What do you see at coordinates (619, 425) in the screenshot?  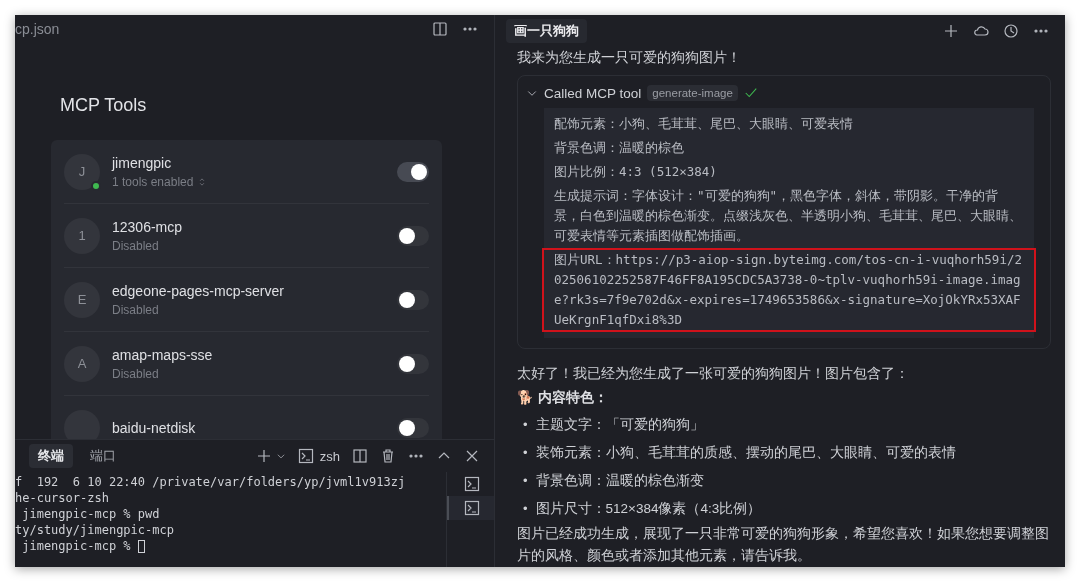 I see `bullet-item: 主题文字：「可爱的狗狗」` at bounding box center [619, 425].